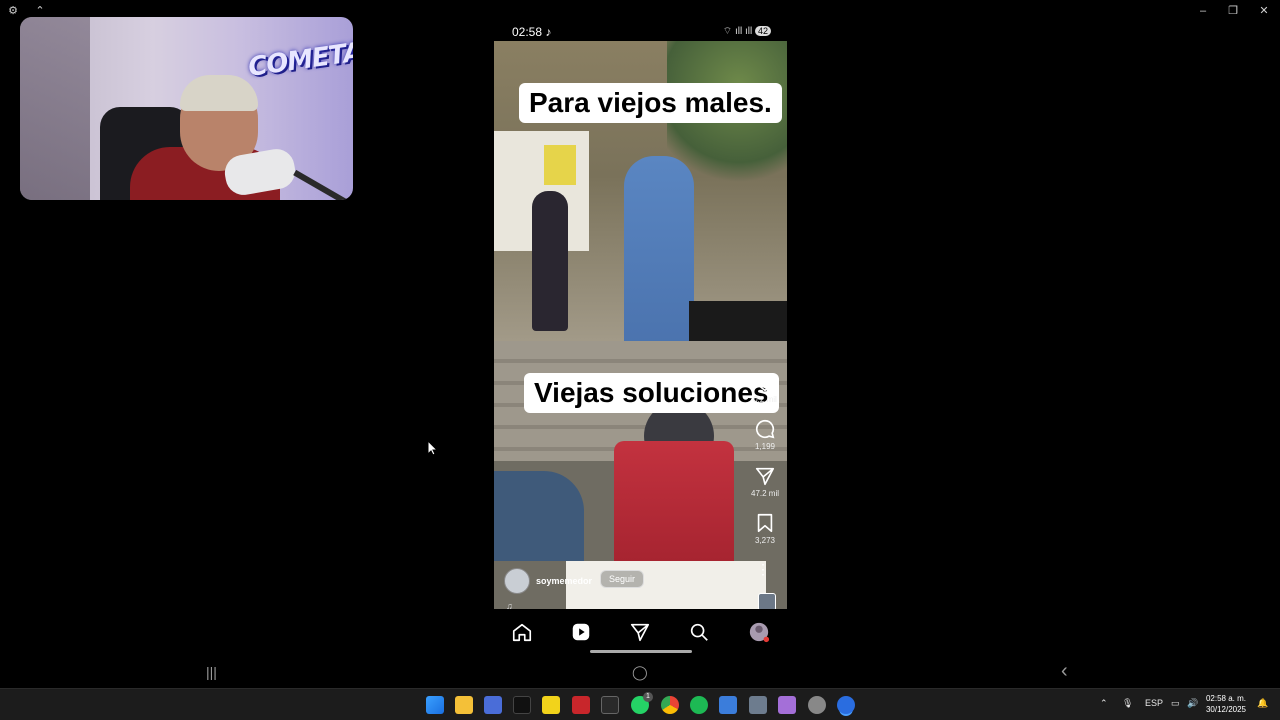  What do you see at coordinates (787, 705) in the screenshot?
I see `game-app-icon` at bounding box center [787, 705].